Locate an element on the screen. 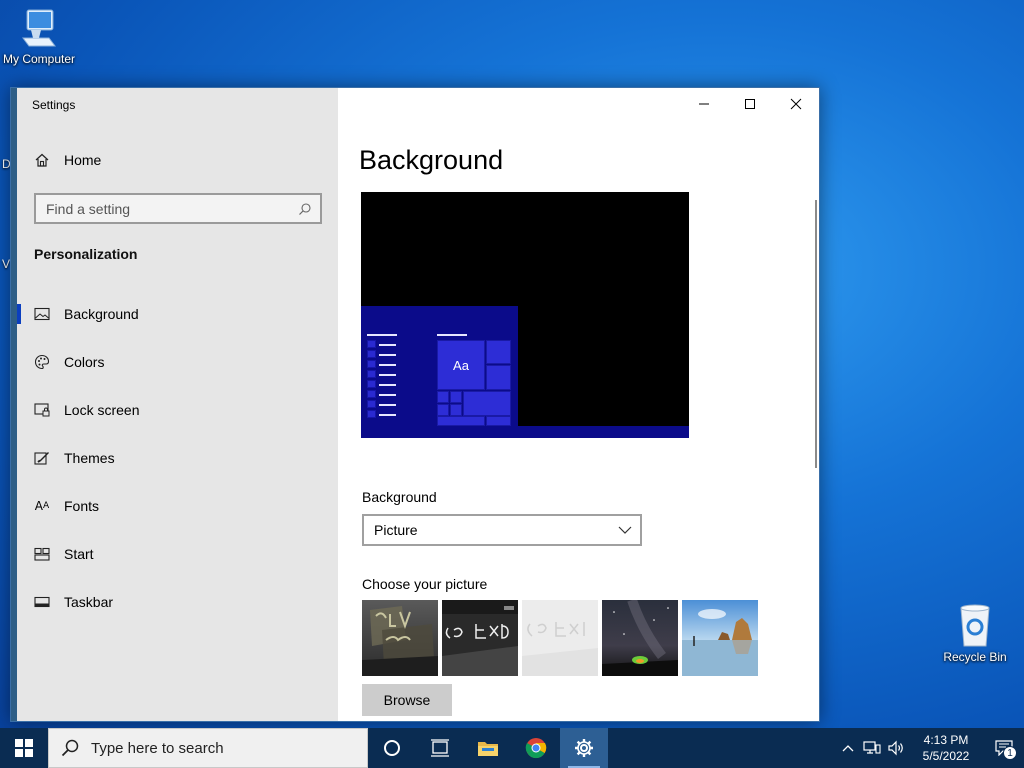 The height and width of the screenshot is (768, 1024). task-view-icon is located at coordinates (440, 748).